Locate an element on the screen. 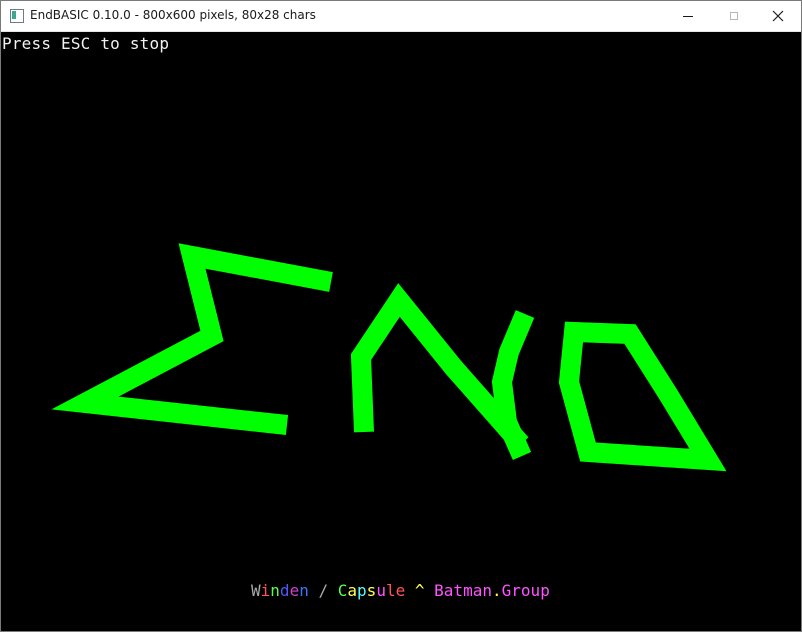  close-button is located at coordinates (778, 16).